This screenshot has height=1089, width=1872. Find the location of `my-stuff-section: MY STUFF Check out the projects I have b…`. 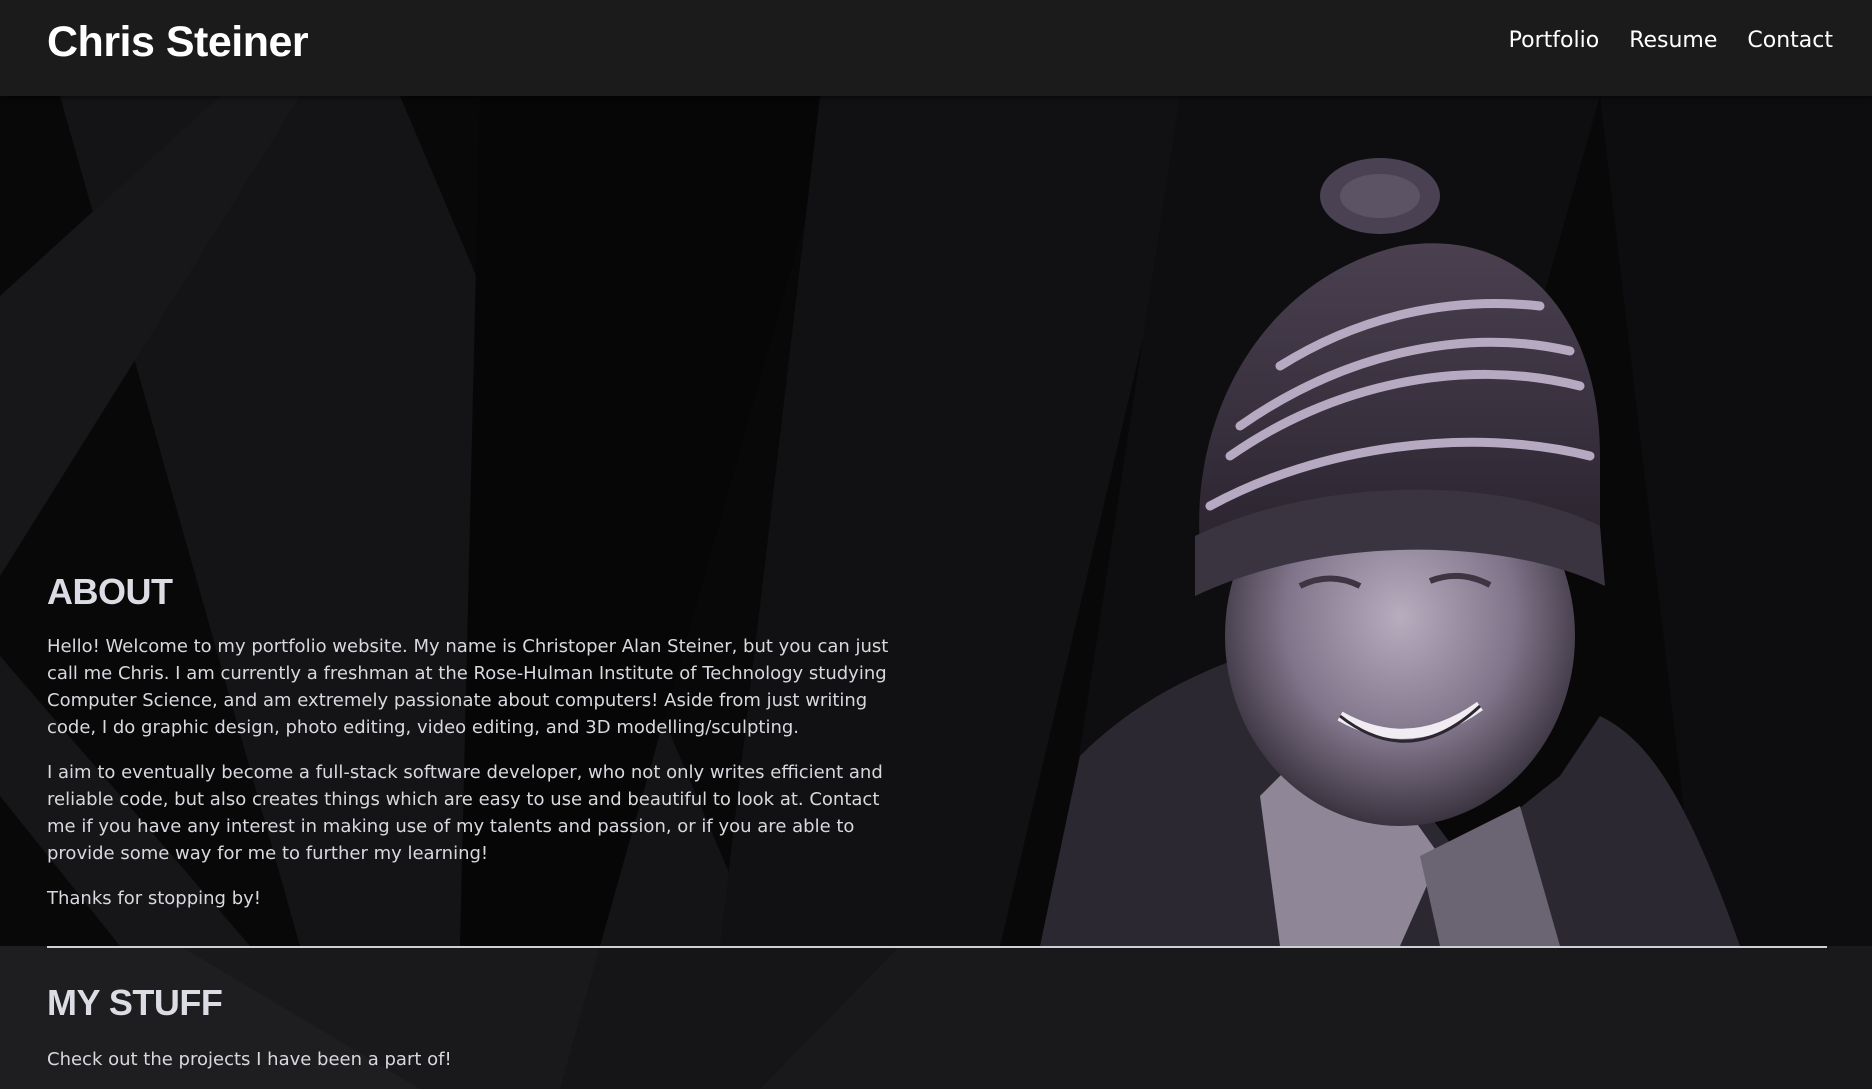

my-stuff-section: MY STUFF Check out the projects I have b… is located at coordinates (936, 1017).